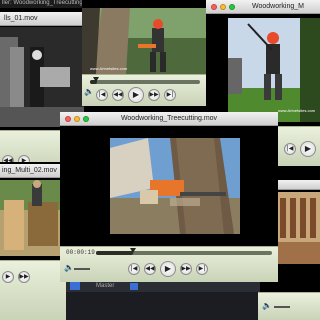 This screenshot has width=320, height=320. I want to click on window-top-mid: www.Artnetsites.com 🔈 |◀ ◀◀ ▶ ▶▶ ▶|, so click(144, 53).